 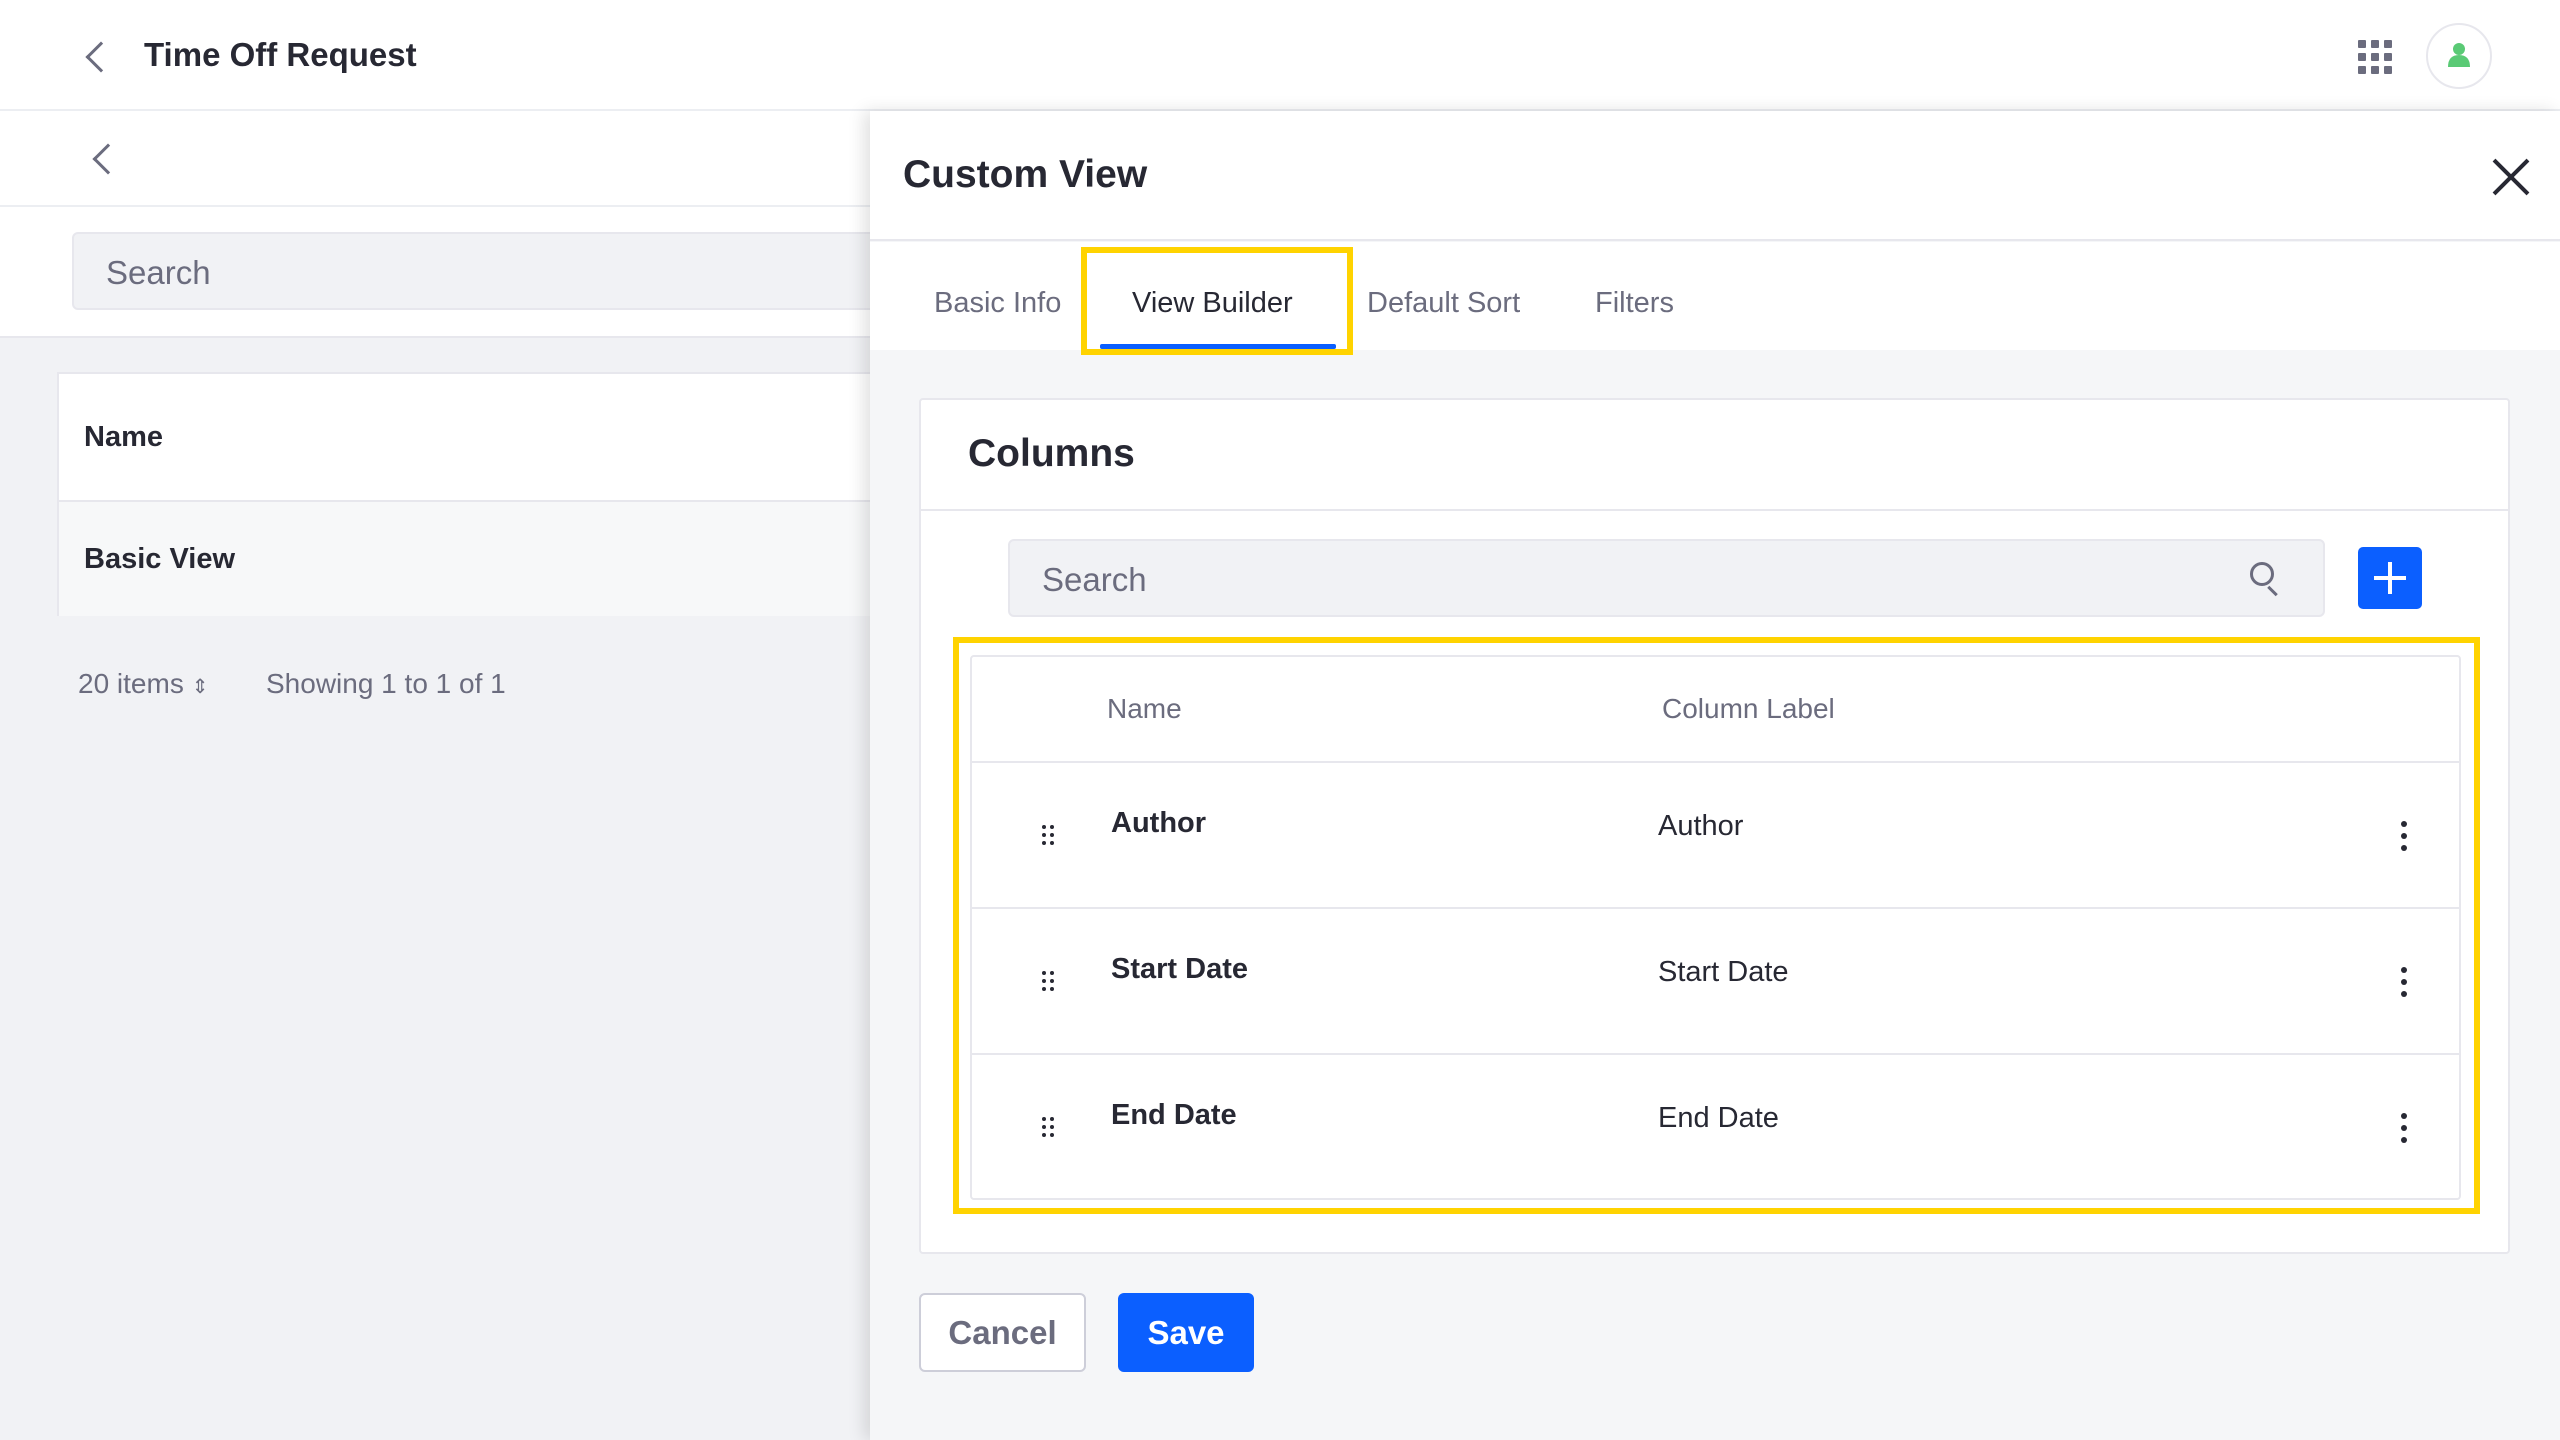 What do you see at coordinates (1186, 1332) in the screenshot?
I see `save-button: Save` at bounding box center [1186, 1332].